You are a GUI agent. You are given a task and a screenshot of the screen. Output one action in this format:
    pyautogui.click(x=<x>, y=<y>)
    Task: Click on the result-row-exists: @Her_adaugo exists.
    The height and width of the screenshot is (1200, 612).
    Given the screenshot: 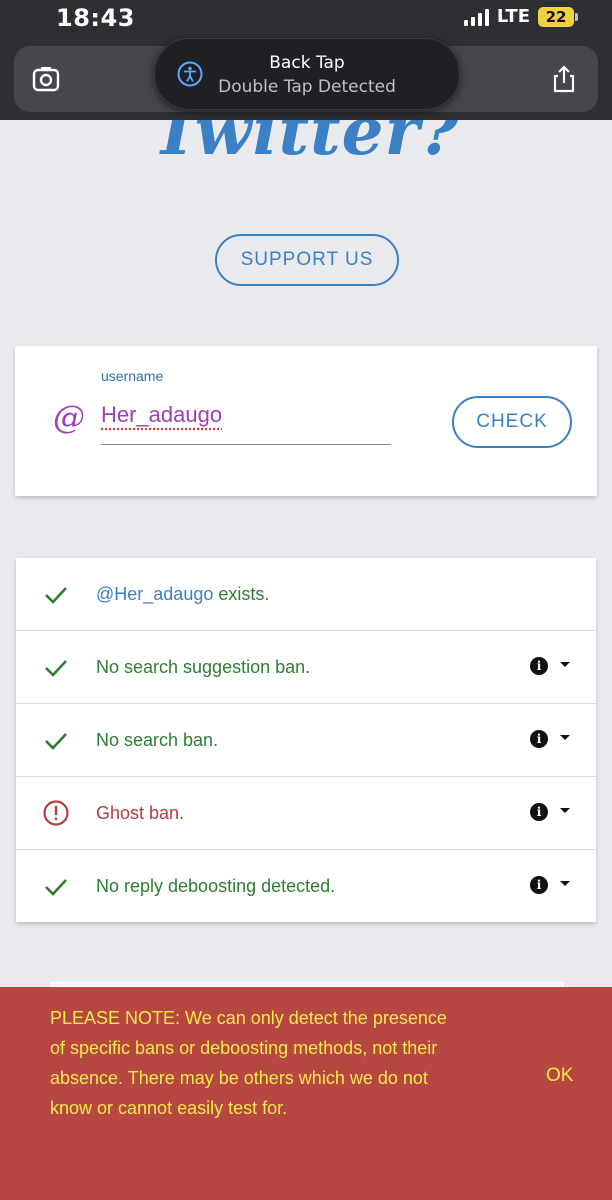 What is the action you would take?
    pyautogui.click(x=306, y=594)
    